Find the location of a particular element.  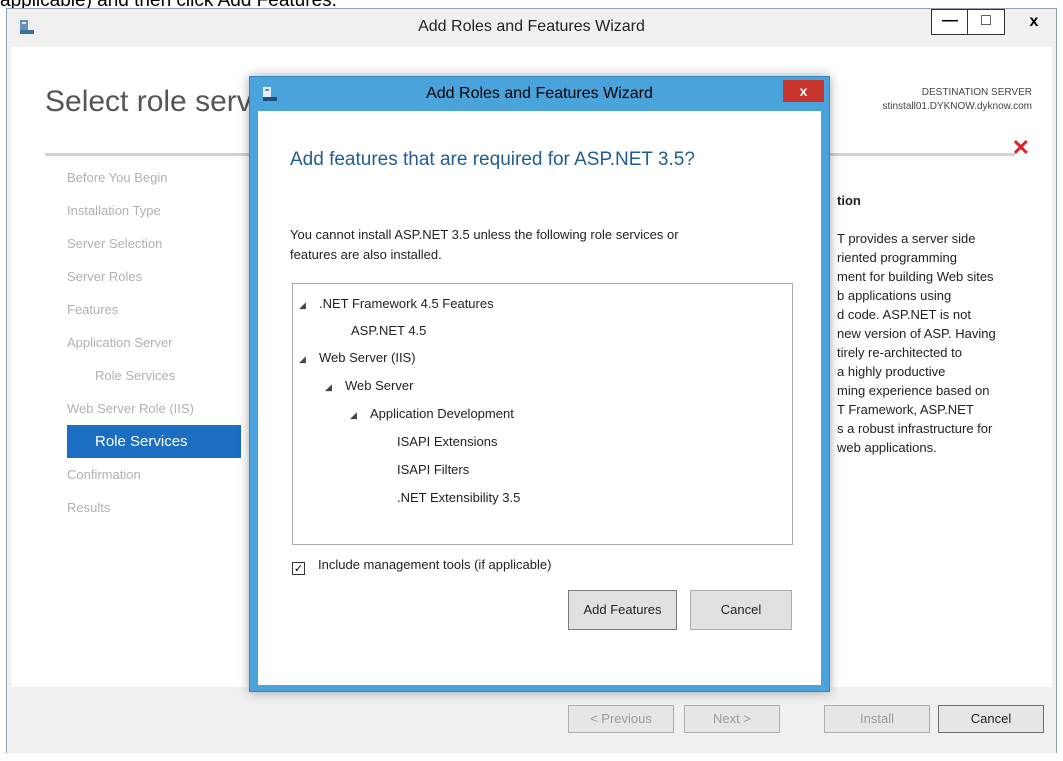

step-server-roles: Server Roles is located at coordinates (126, 276).